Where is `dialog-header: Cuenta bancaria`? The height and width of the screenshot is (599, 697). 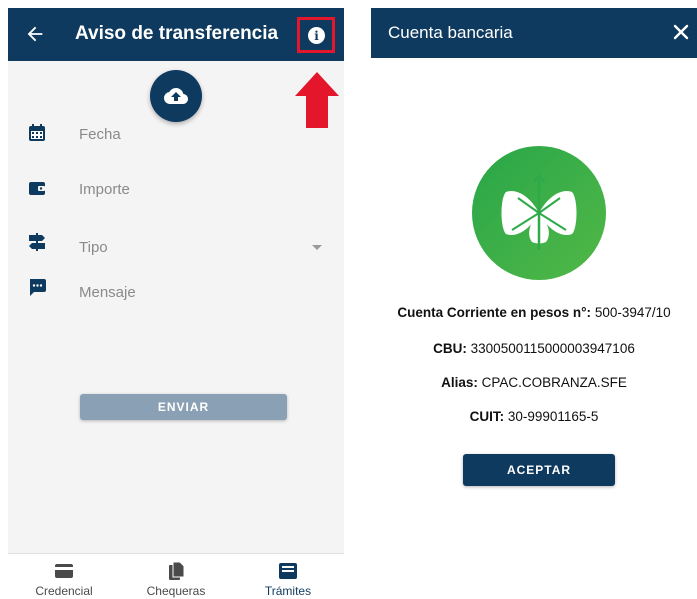
dialog-header: Cuenta bancaria is located at coordinates (534, 33).